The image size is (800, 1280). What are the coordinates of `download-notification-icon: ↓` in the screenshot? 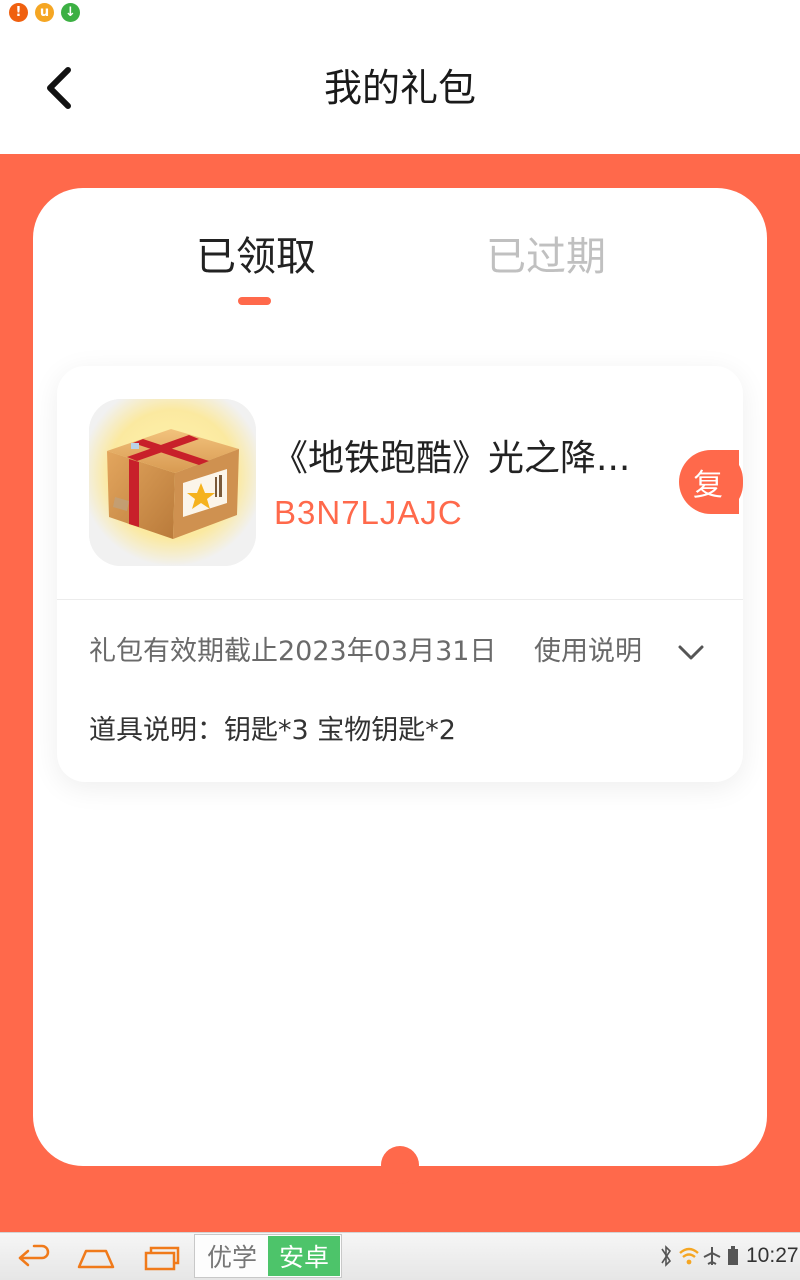 It's located at (70, 12).